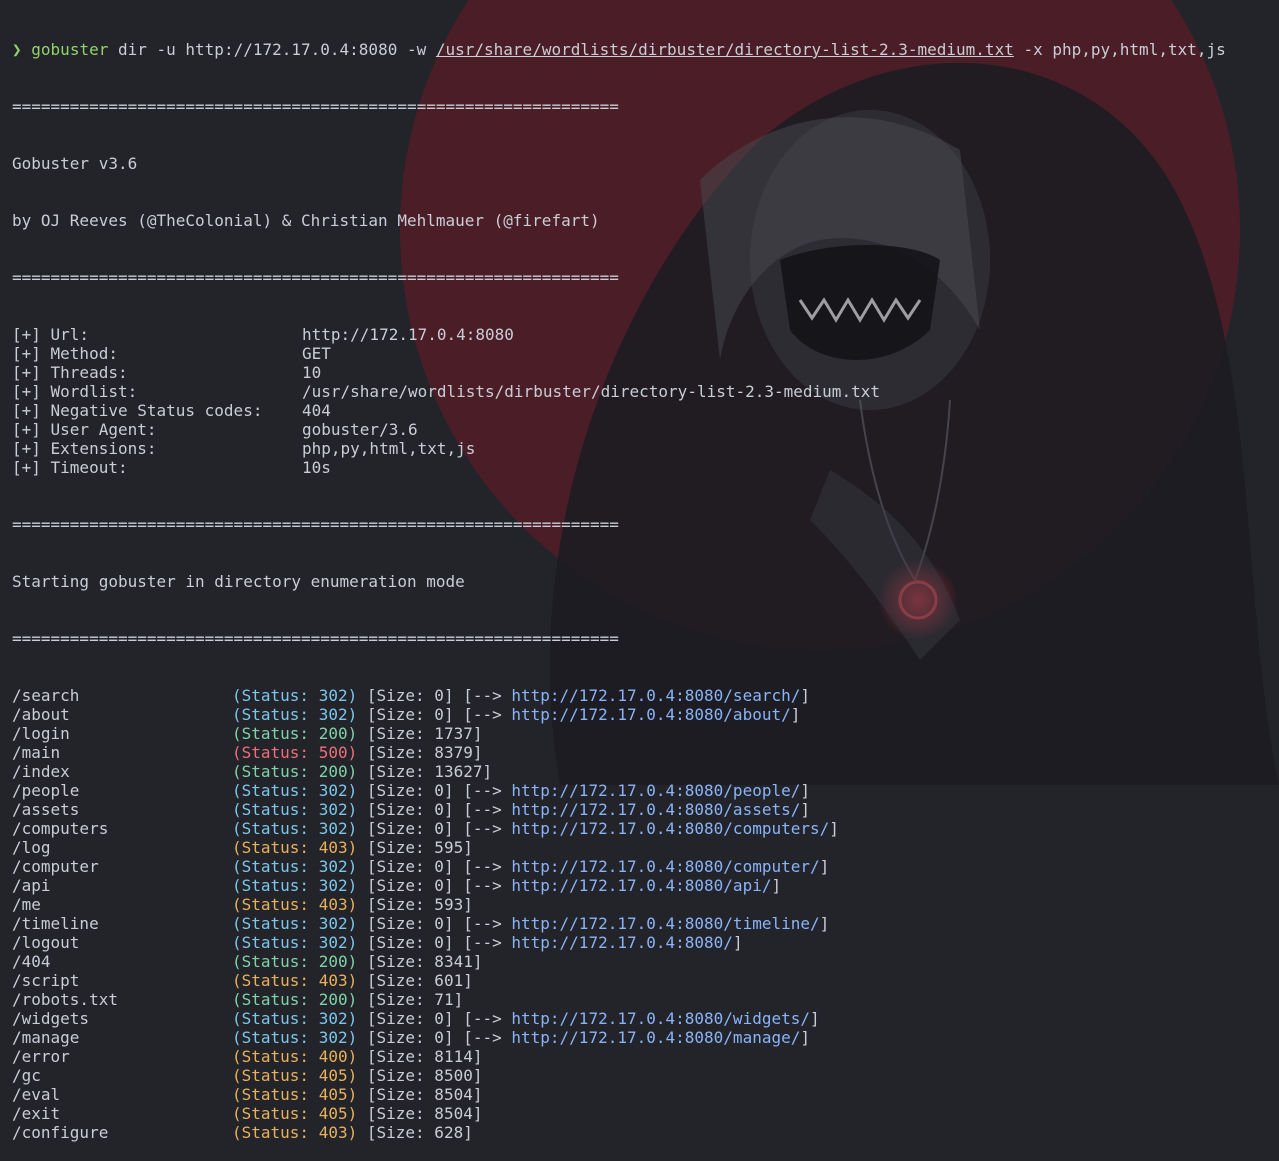 The height and width of the screenshot is (1161, 1279). Describe the element at coordinates (429, 771) in the screenshot. I see `result-size: [Size: 13627]` at that location.